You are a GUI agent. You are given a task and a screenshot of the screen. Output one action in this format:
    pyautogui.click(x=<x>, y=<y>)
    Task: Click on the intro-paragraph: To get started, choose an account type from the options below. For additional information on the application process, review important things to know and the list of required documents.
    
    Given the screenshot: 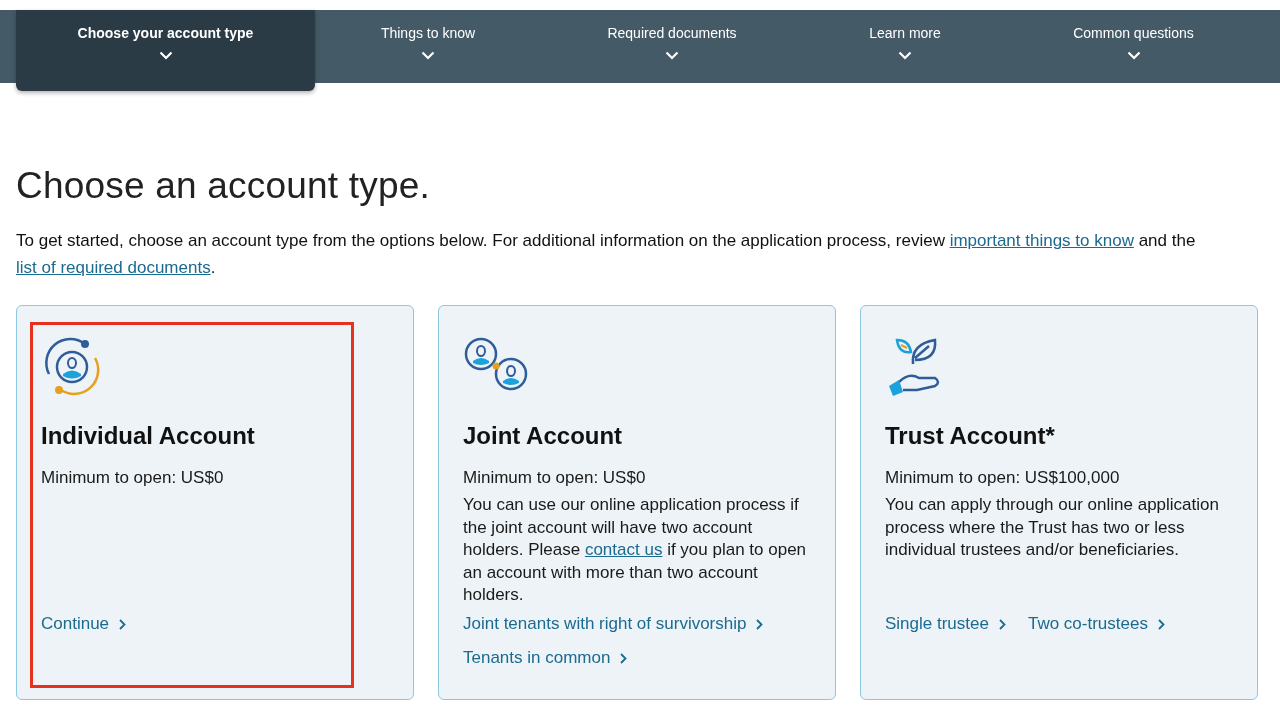 What is the action you would take?
    pyautogui.click(x=606, y=254)
    